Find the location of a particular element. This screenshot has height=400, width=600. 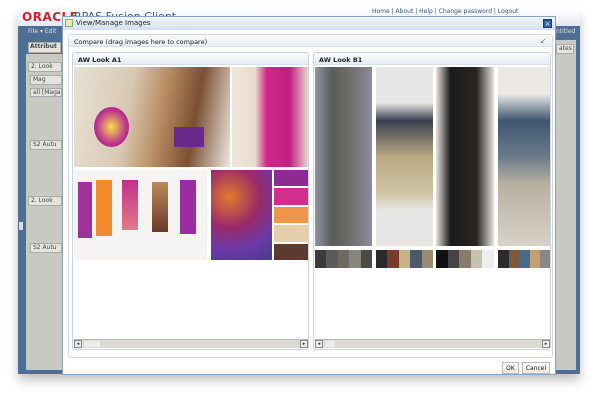

menu-bar: File ▾ Edit is located at coordinates (42, 31).